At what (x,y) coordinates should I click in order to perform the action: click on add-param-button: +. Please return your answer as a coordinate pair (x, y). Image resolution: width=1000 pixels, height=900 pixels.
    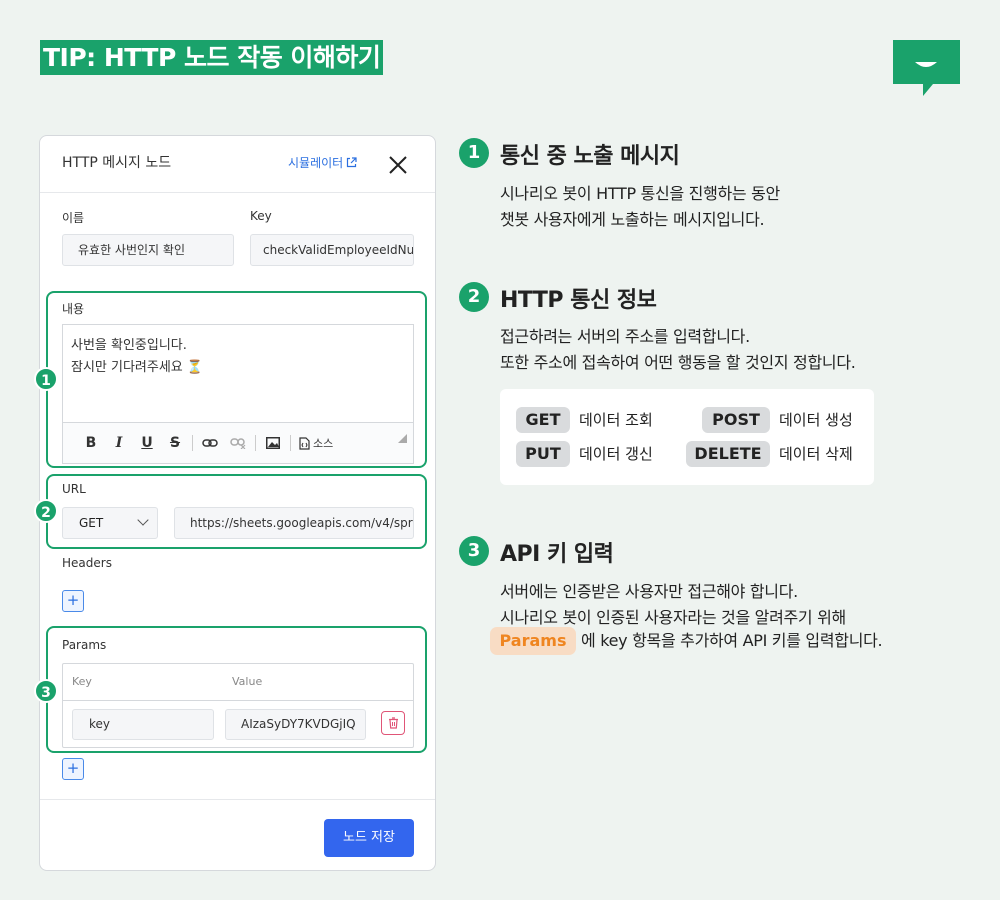
    Looking at the image, I should click on (73, 769).